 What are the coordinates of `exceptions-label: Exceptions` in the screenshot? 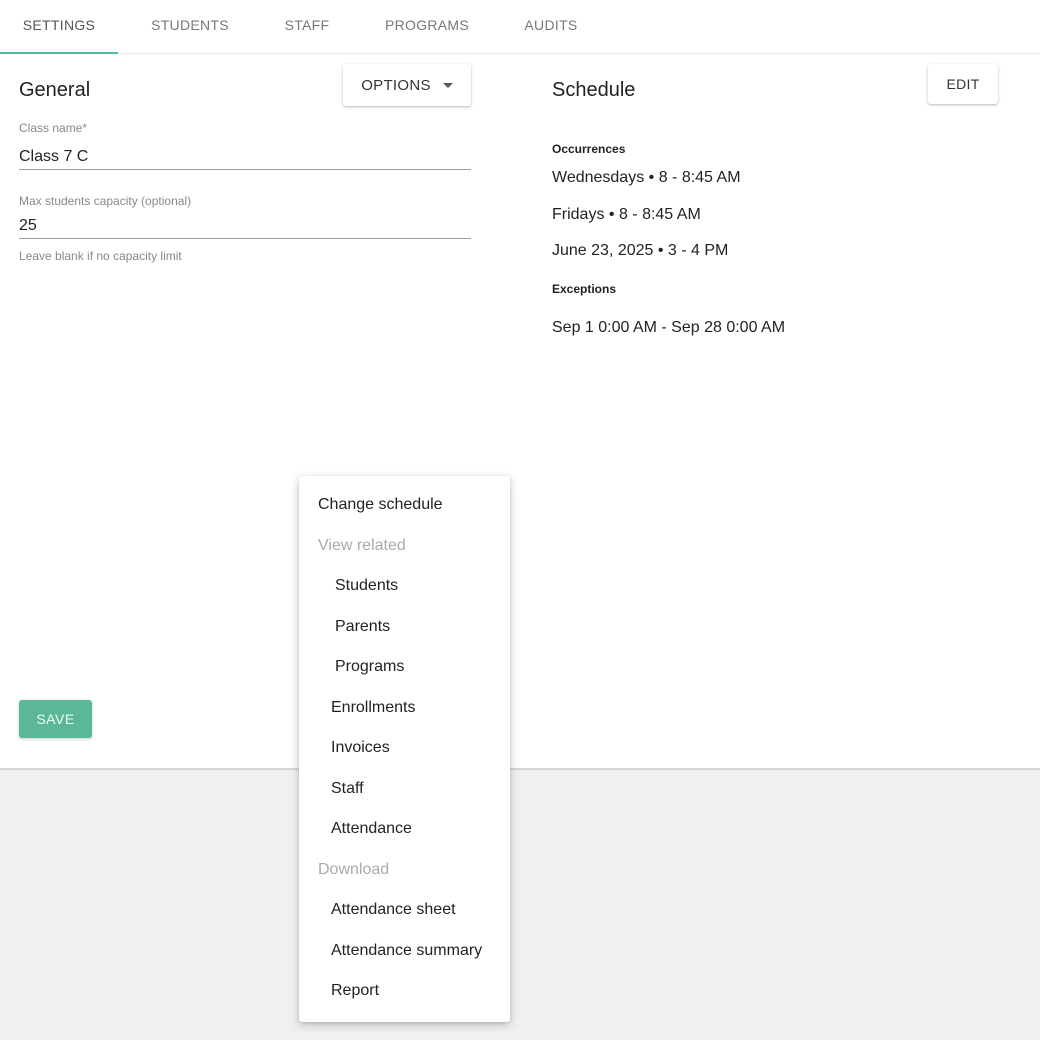 It's located at (584, 289).